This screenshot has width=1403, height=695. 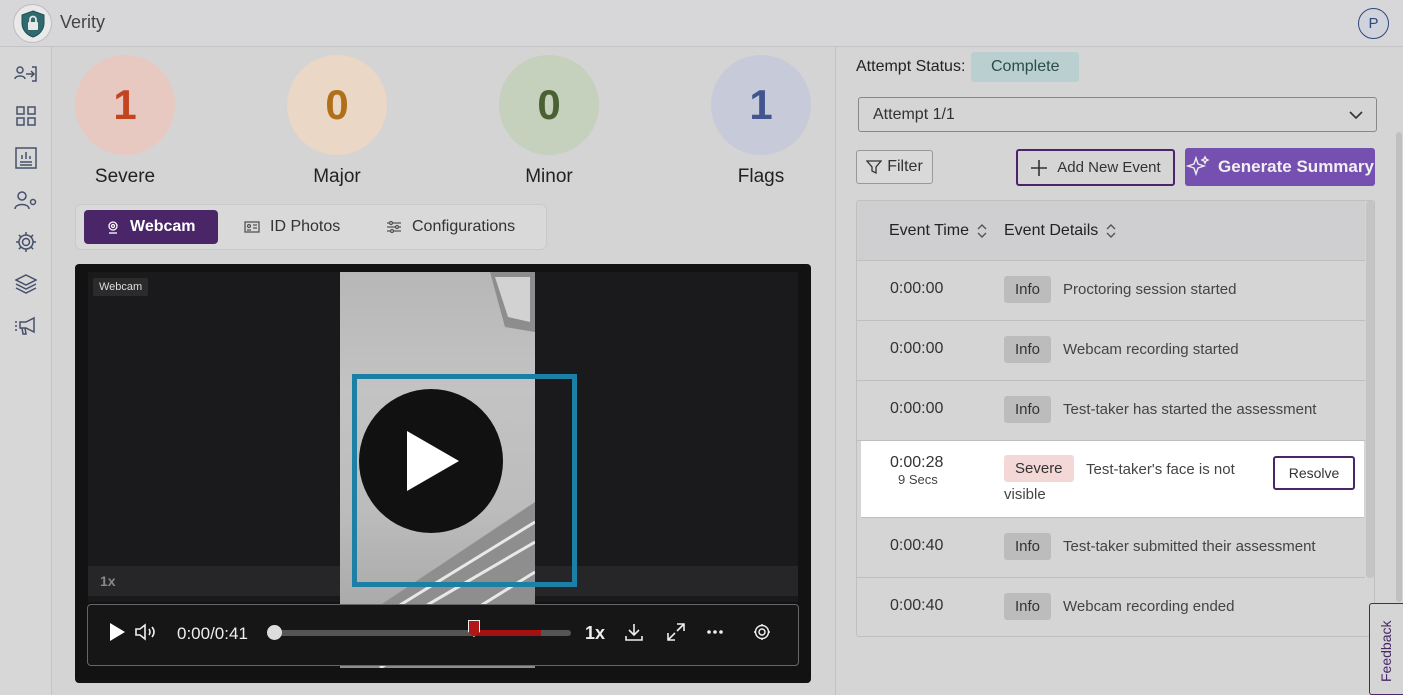 I want to click on time-display: 0:00/0:41, so click(x=212, y=633).